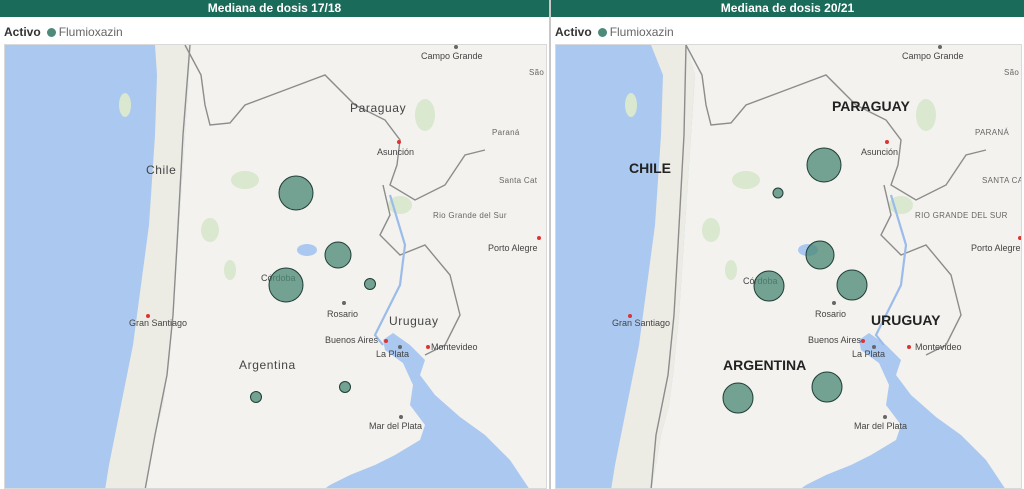  I want to click on label-paraguay: PARAGUAY, so click(871, 106).